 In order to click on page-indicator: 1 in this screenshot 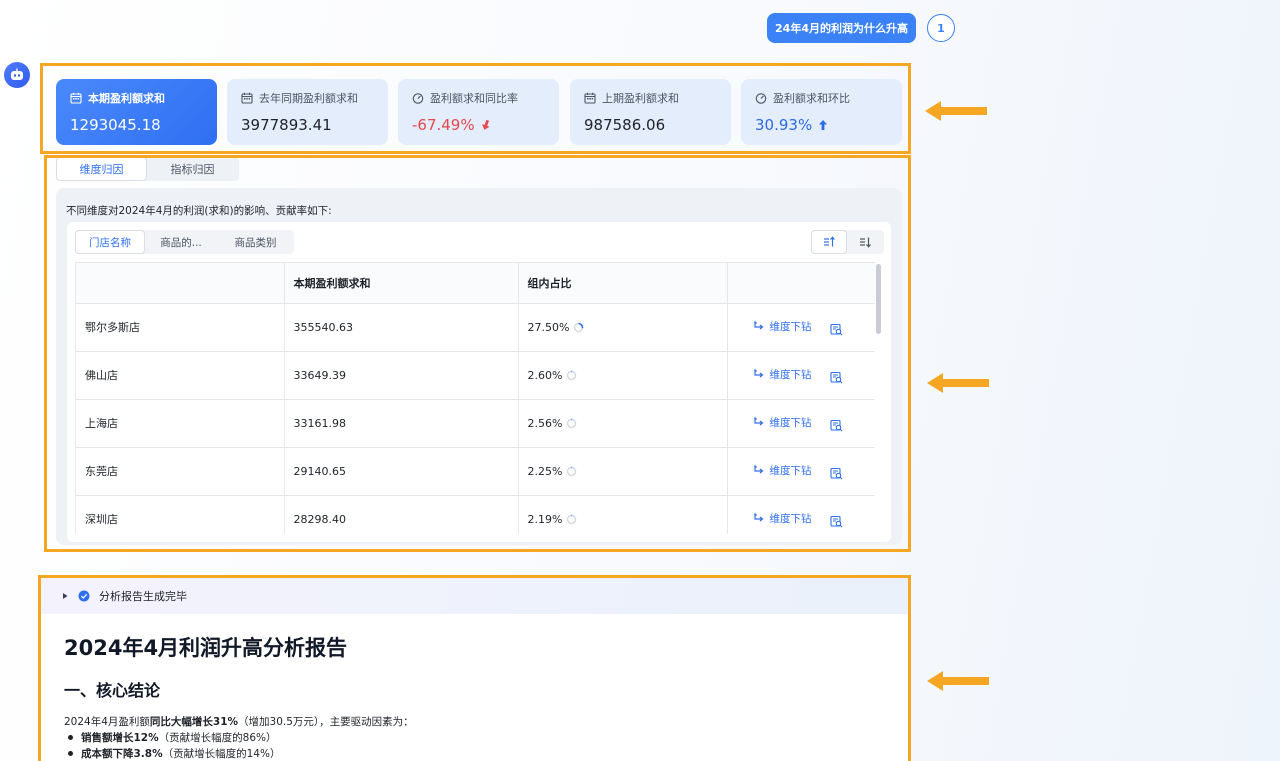, I will do `click(941, 28)`.